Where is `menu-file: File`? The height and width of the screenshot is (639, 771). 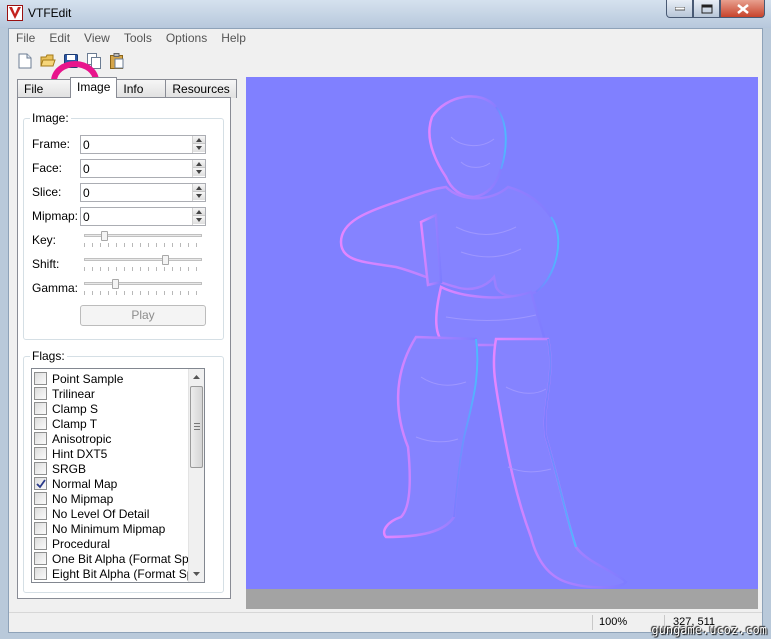 menu-file: File is located at coordinates (25, 38).